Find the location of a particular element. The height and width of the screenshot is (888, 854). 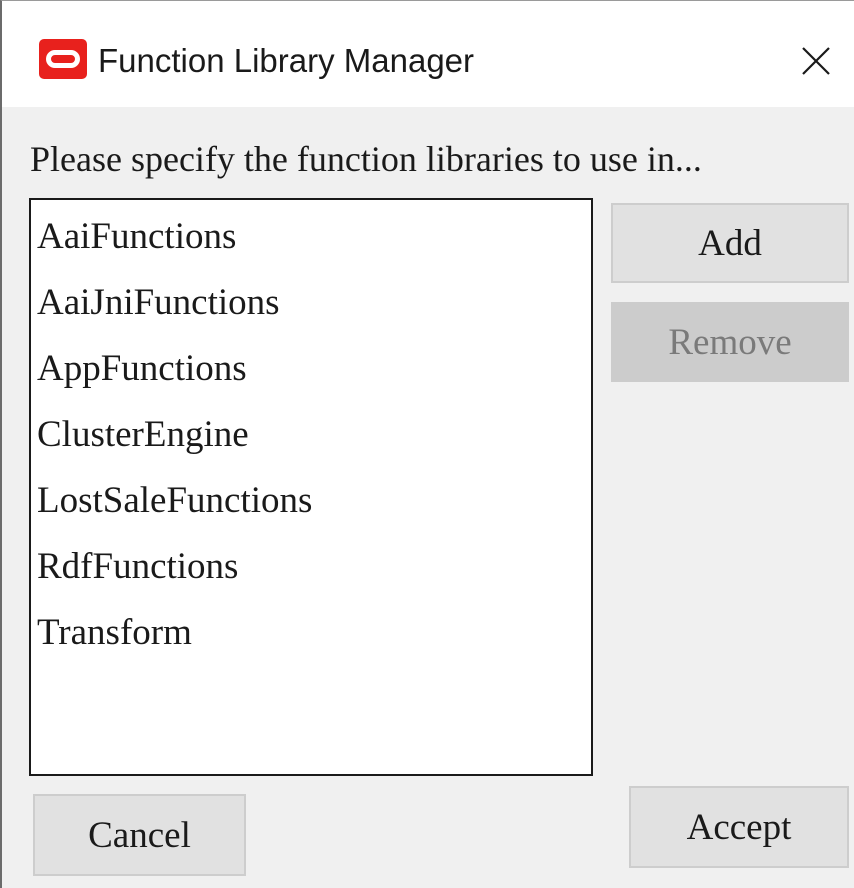

accept-button: Accept is located at coordinates (739, 827).